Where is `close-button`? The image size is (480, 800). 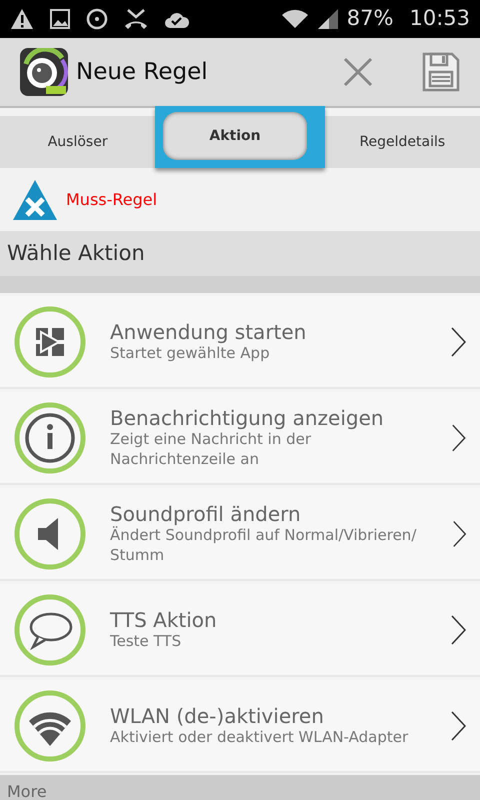 close-button is located at coordinates (358, 72).